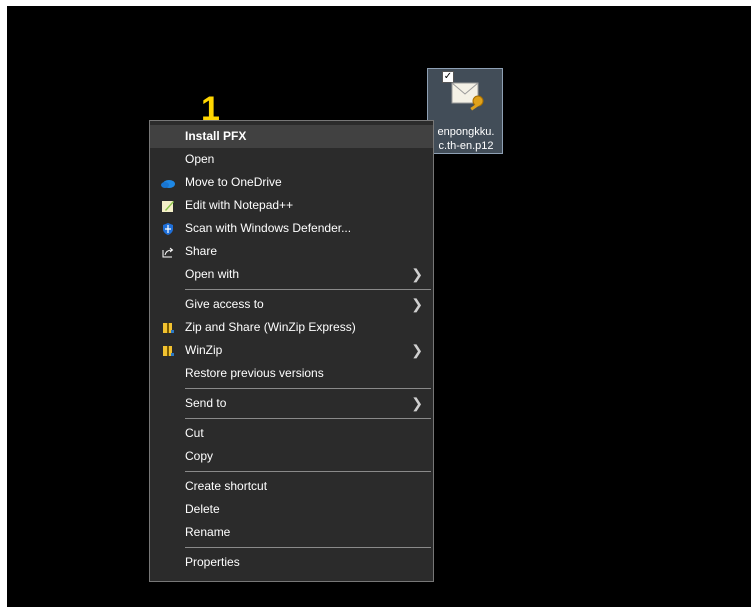  What do you see at coordinates (291, 509) in the screenshot?
I see `menu-item-delete: Delete` at bounding box center [291, 509].